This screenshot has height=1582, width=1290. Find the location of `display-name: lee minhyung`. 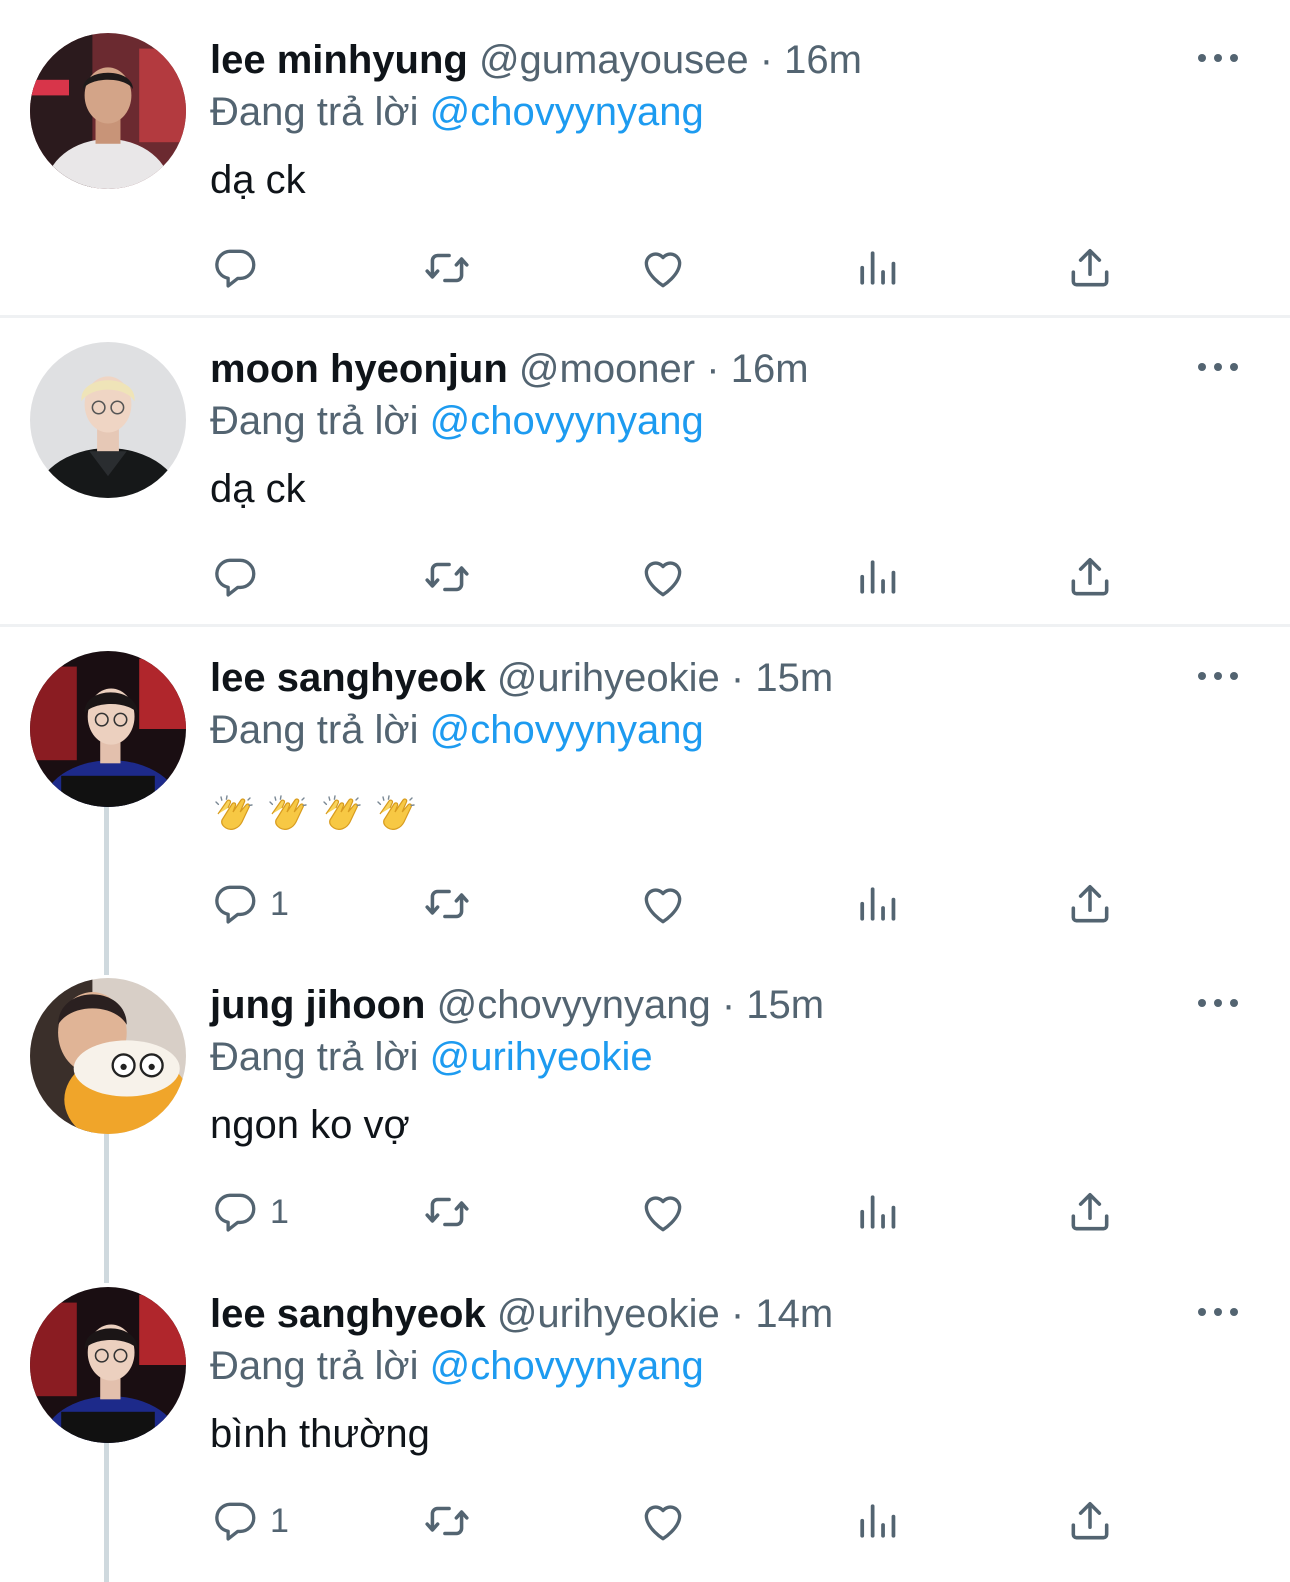

display-name: lee minhyung is located at coordinates (339, 60).